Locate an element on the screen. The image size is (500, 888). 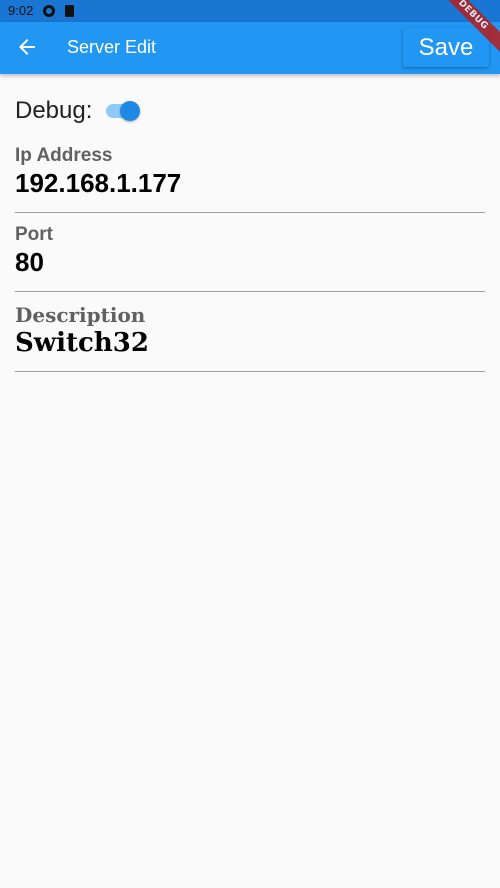
port-value: 80 is located at coordinates (250, 262).